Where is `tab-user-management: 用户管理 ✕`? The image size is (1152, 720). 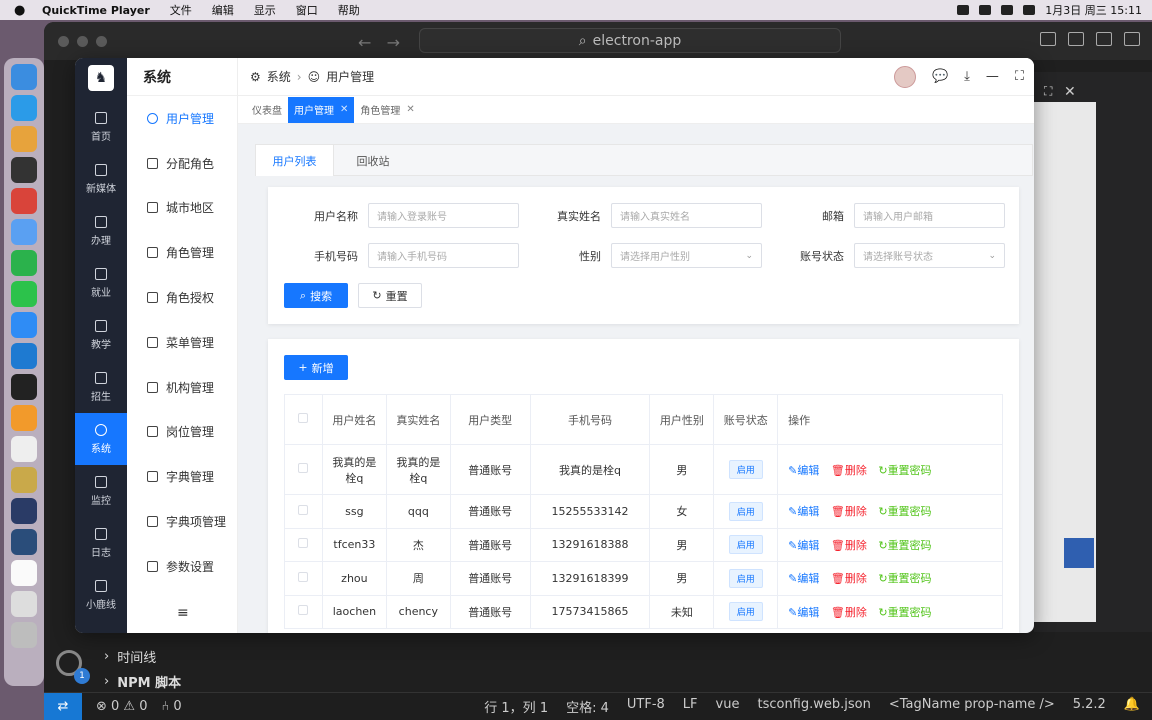
tab-user-management: 用户管理 ✕ is located at coordinates (321, 109).